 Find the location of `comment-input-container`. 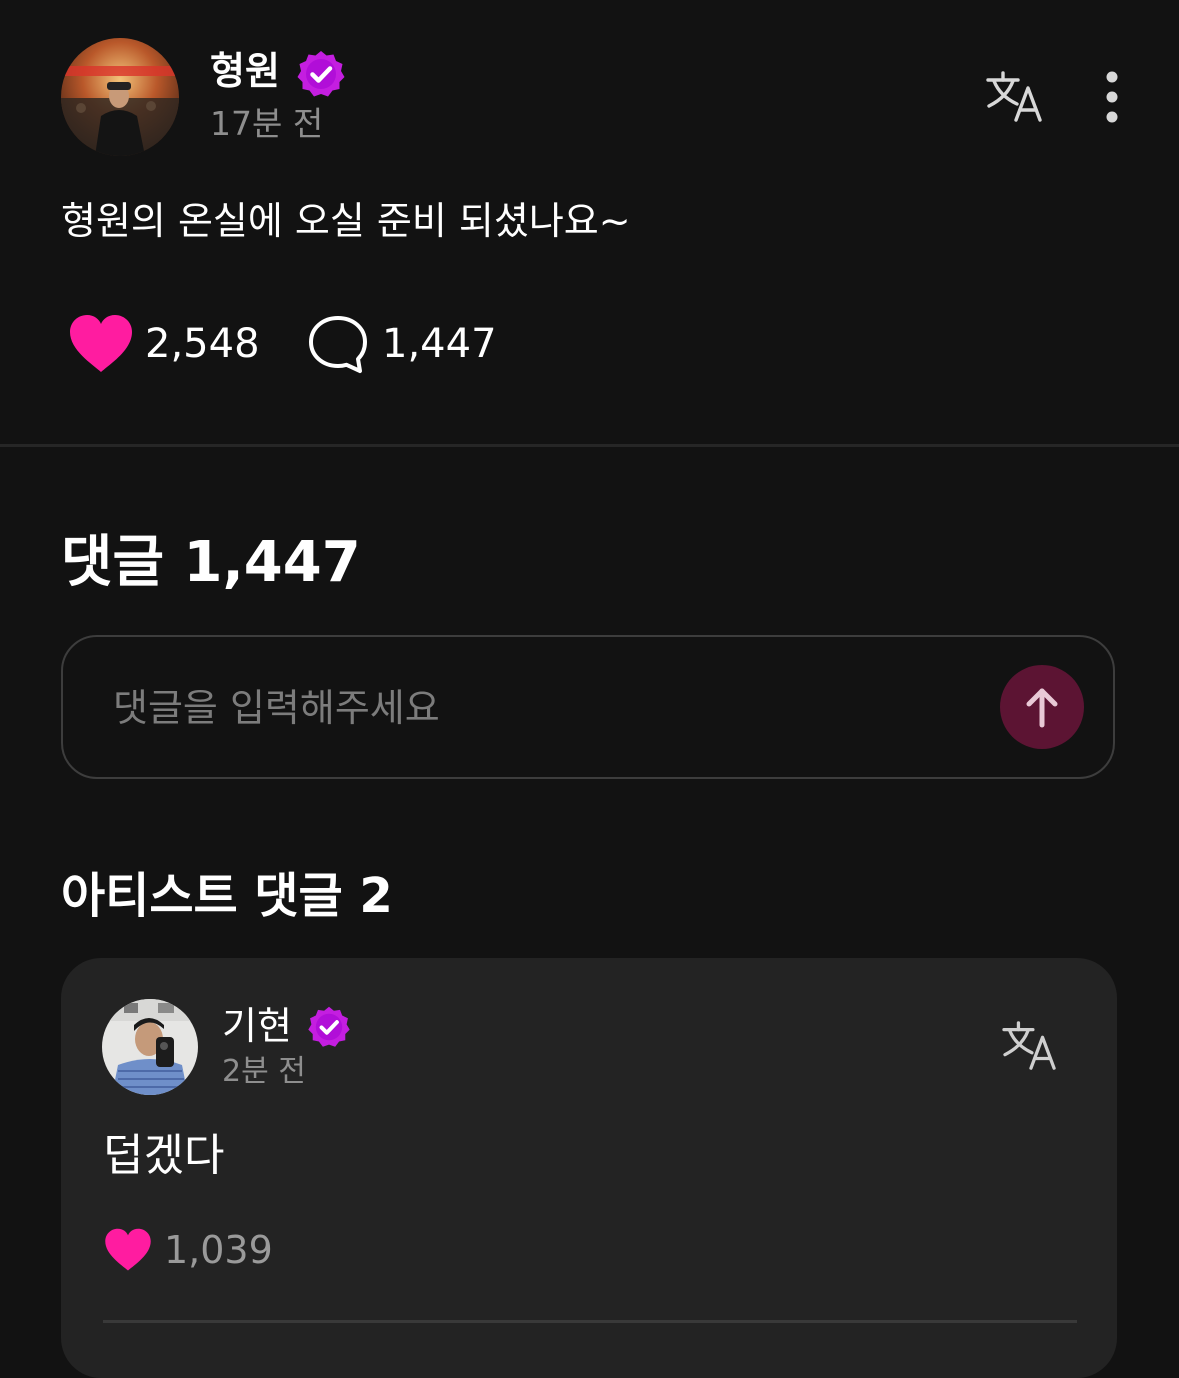

comment-input-container is located at coordinates (588, 707).